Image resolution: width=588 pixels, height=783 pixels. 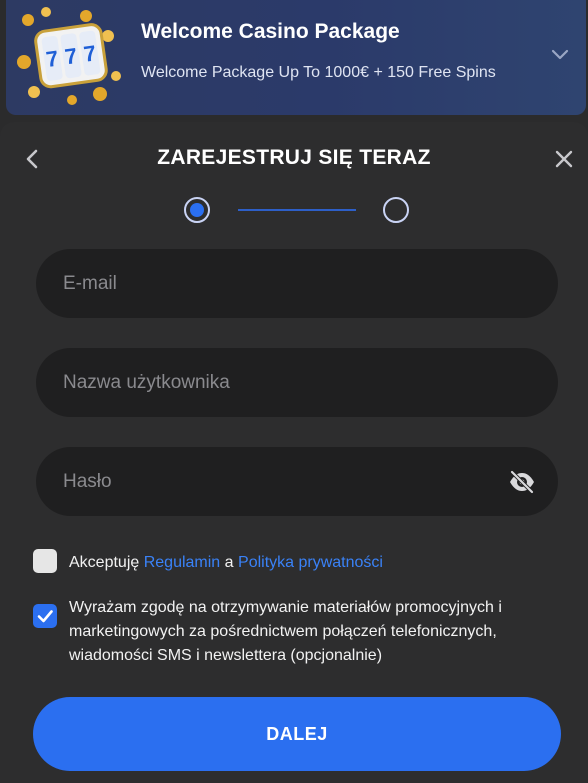 I want to click on step-indicator-1-active, so click(x=197, y=210).